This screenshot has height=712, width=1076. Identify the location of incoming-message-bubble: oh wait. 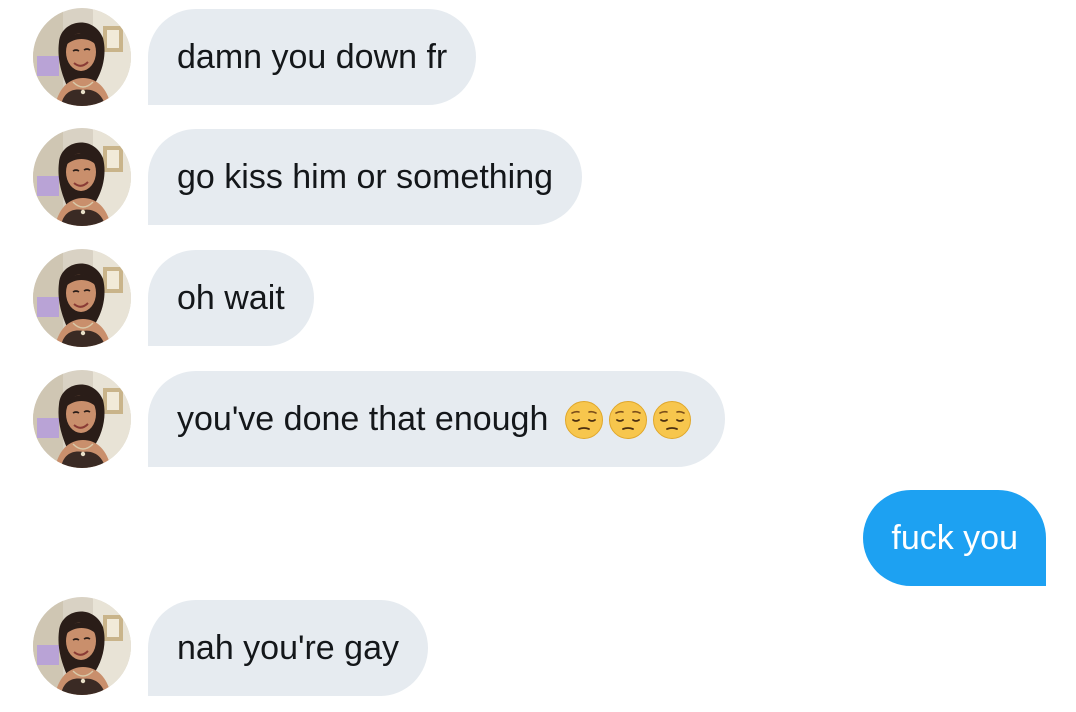
(231, 298).